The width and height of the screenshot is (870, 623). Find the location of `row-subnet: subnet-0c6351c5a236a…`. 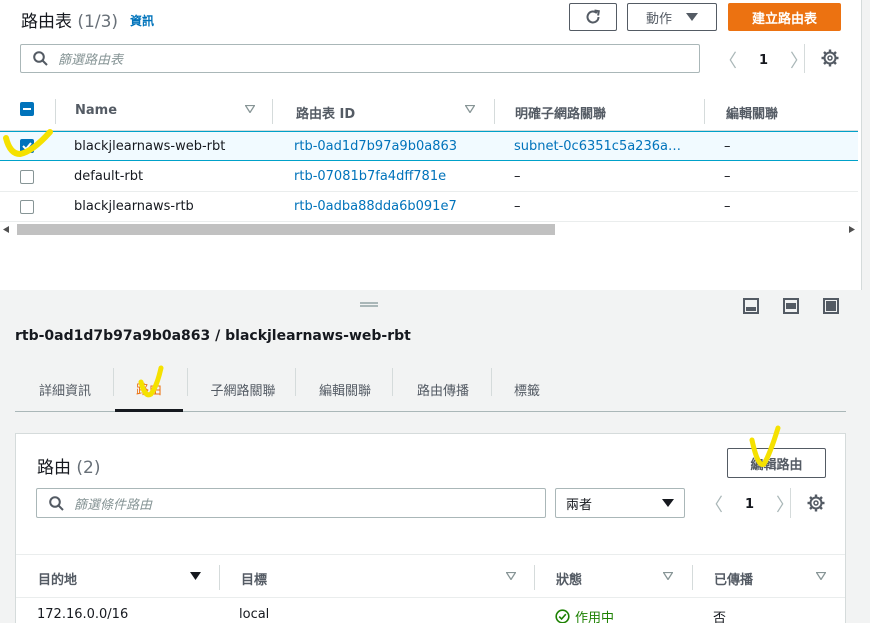

row-subnet: subnet-0c6351c5a236a… is located at coordinates (597, 146).